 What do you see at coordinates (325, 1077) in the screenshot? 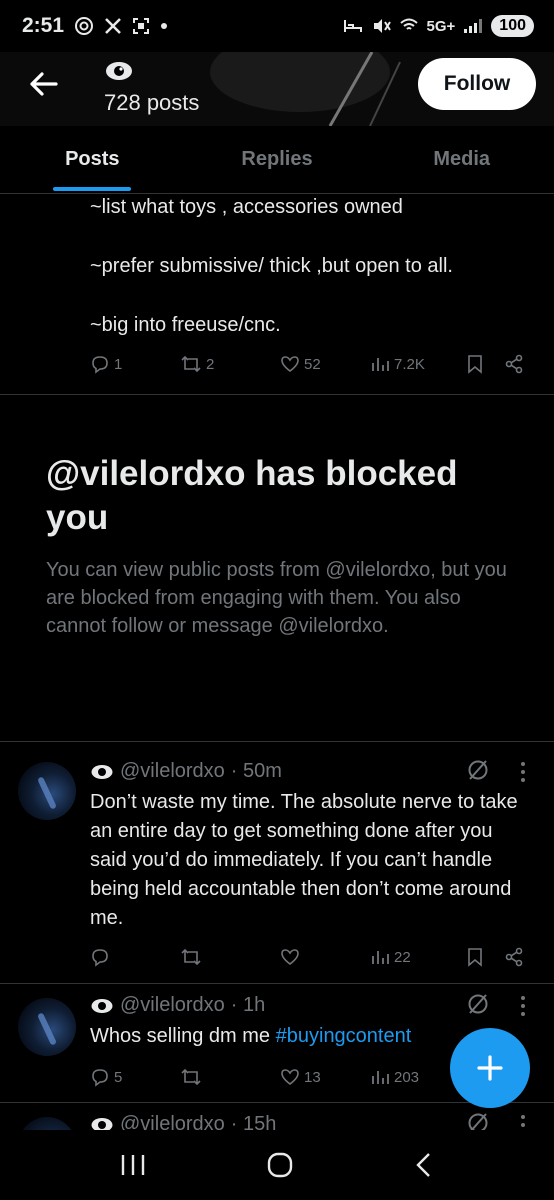
I see `like-button: 13` at bounding box center [325, 1077].